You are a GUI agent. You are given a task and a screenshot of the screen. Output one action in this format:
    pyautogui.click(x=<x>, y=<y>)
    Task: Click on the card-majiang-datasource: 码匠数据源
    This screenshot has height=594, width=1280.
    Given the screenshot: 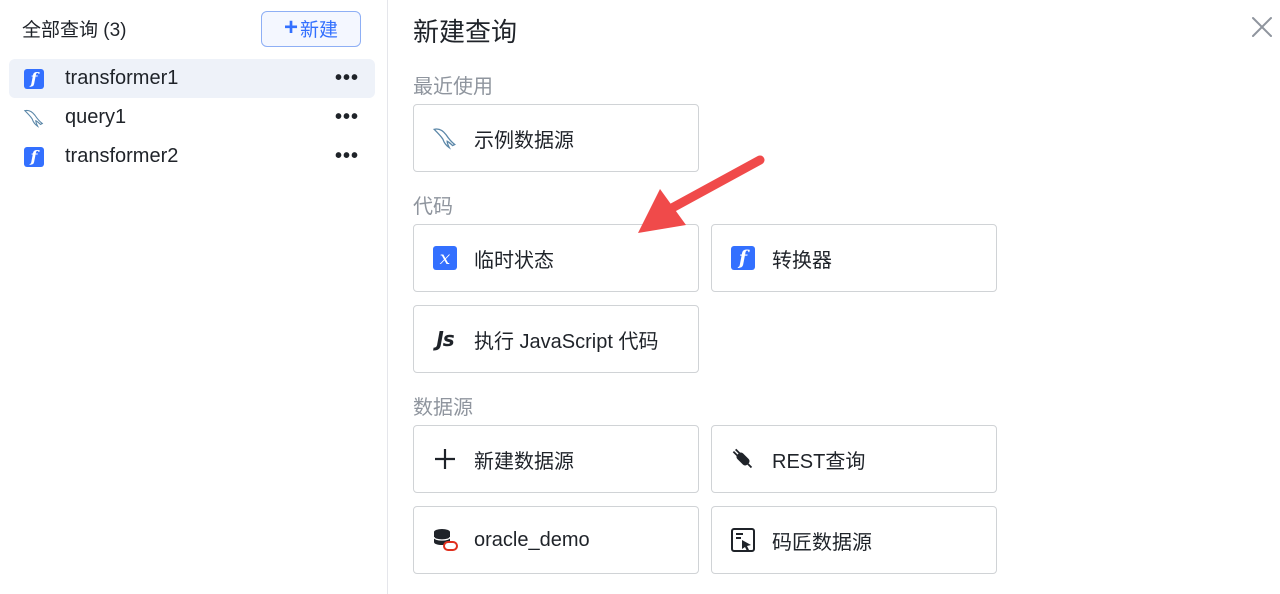 What is the action you would take?
    pyautogui.click(x=854, y=540)
    